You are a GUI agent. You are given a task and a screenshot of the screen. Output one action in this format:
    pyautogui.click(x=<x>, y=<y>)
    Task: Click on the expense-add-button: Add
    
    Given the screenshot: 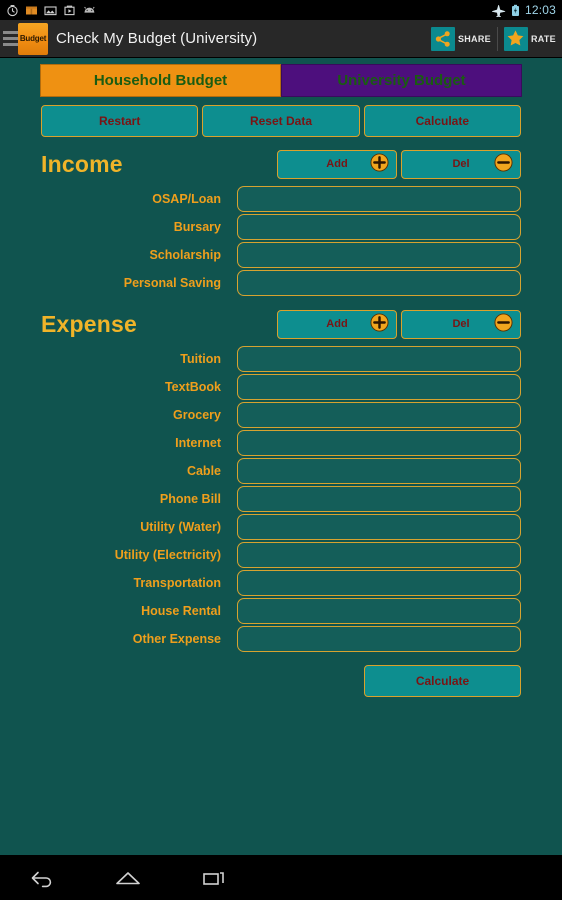 What is the action you would take?
    pyautogui.click(x=337, y=324)
    